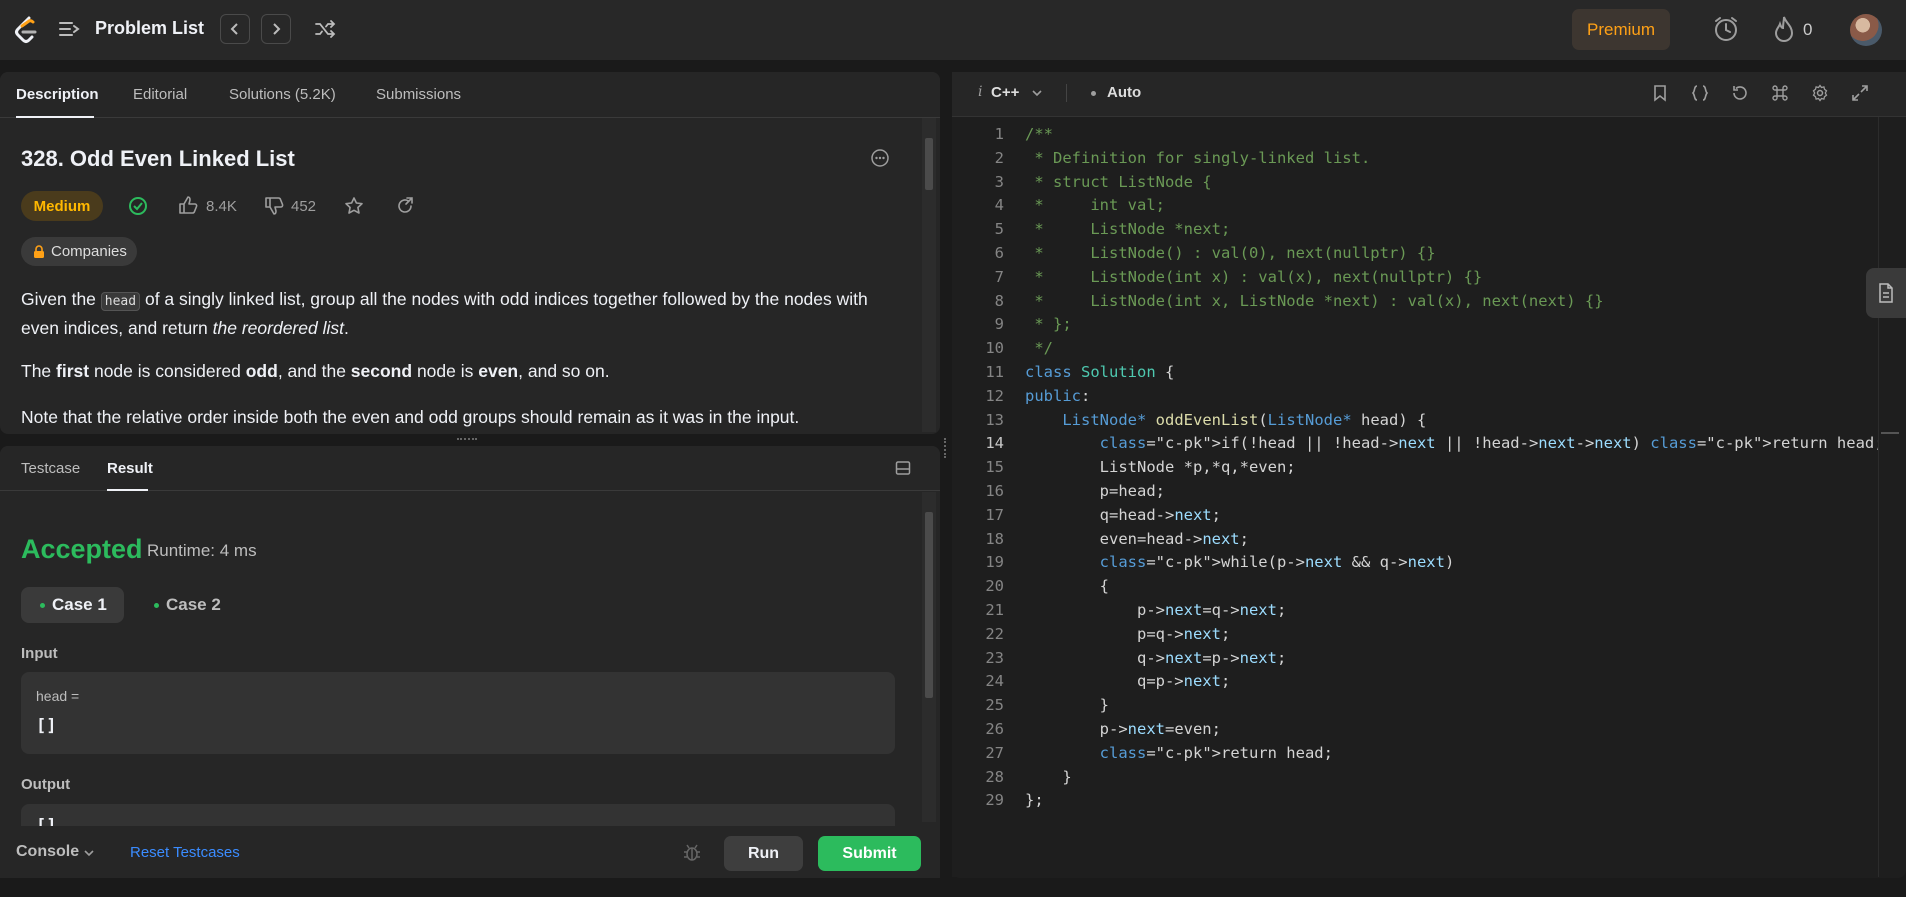  What do you see at coordinates (999, 253) in the screenshot?
I see `line-number: 6` at bounding box center [999, 253].